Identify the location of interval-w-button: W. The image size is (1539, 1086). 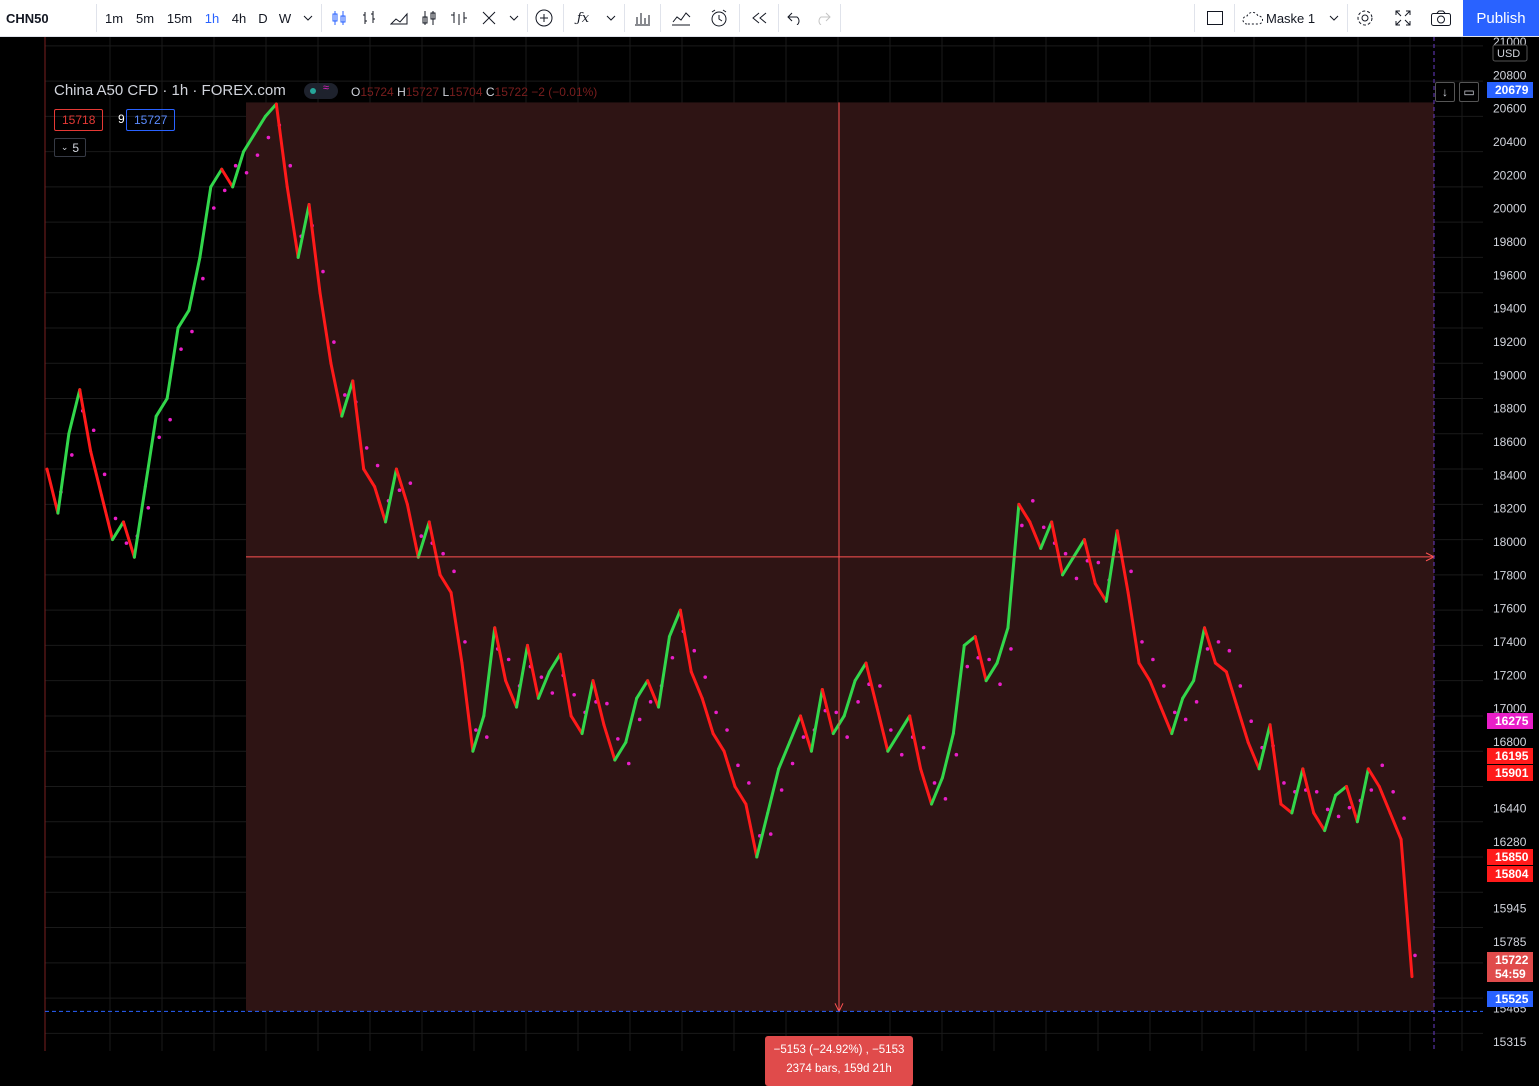
(285, 18).